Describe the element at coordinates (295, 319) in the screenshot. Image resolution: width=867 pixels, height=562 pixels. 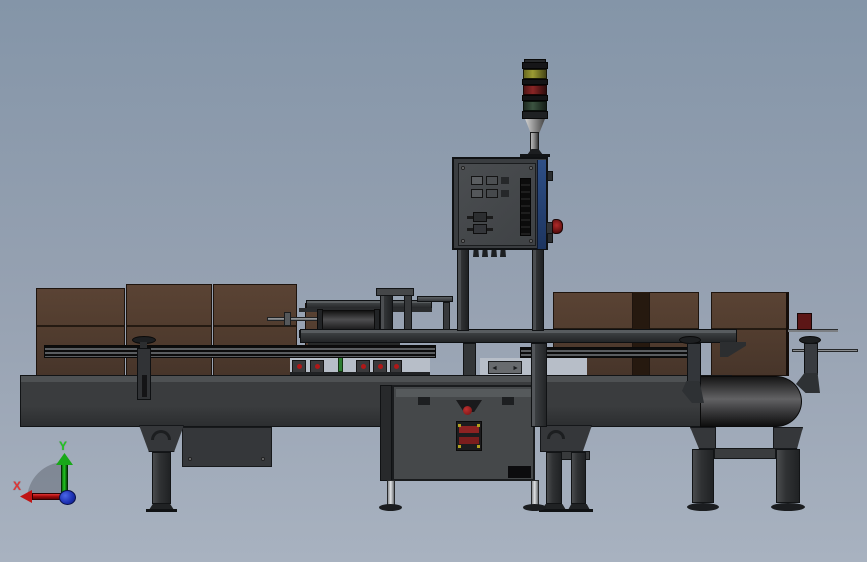
I see `actuator-rod` at that location.